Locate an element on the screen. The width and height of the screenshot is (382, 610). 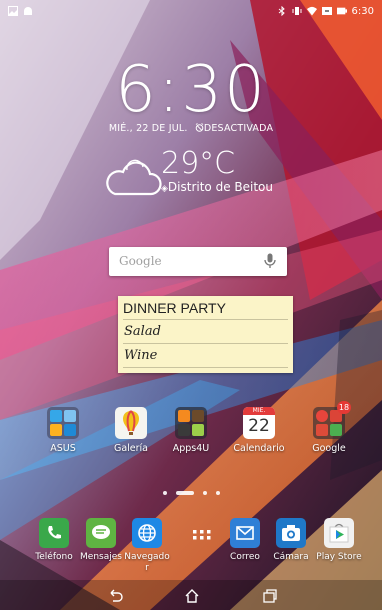
dock-play-store: Play Store is located at coordinates (339, 540).